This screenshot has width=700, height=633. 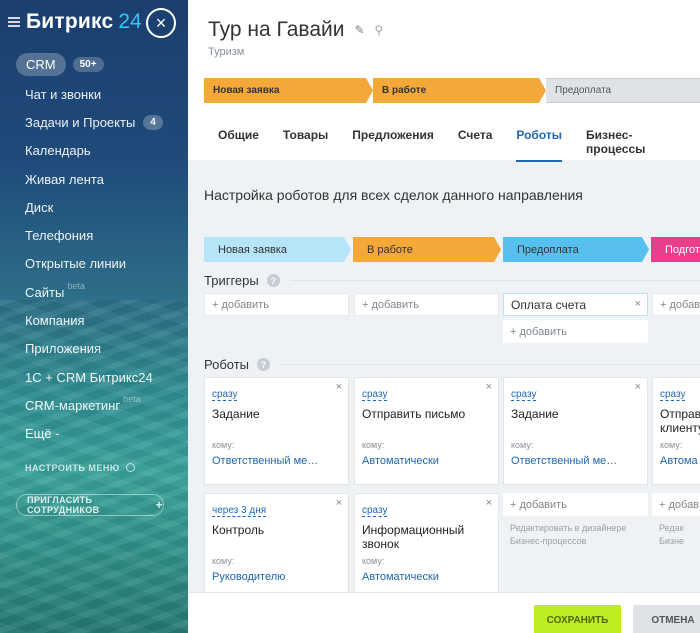 I want to click on sidebar-item-disk: Диск, so click(x=94, y=207).